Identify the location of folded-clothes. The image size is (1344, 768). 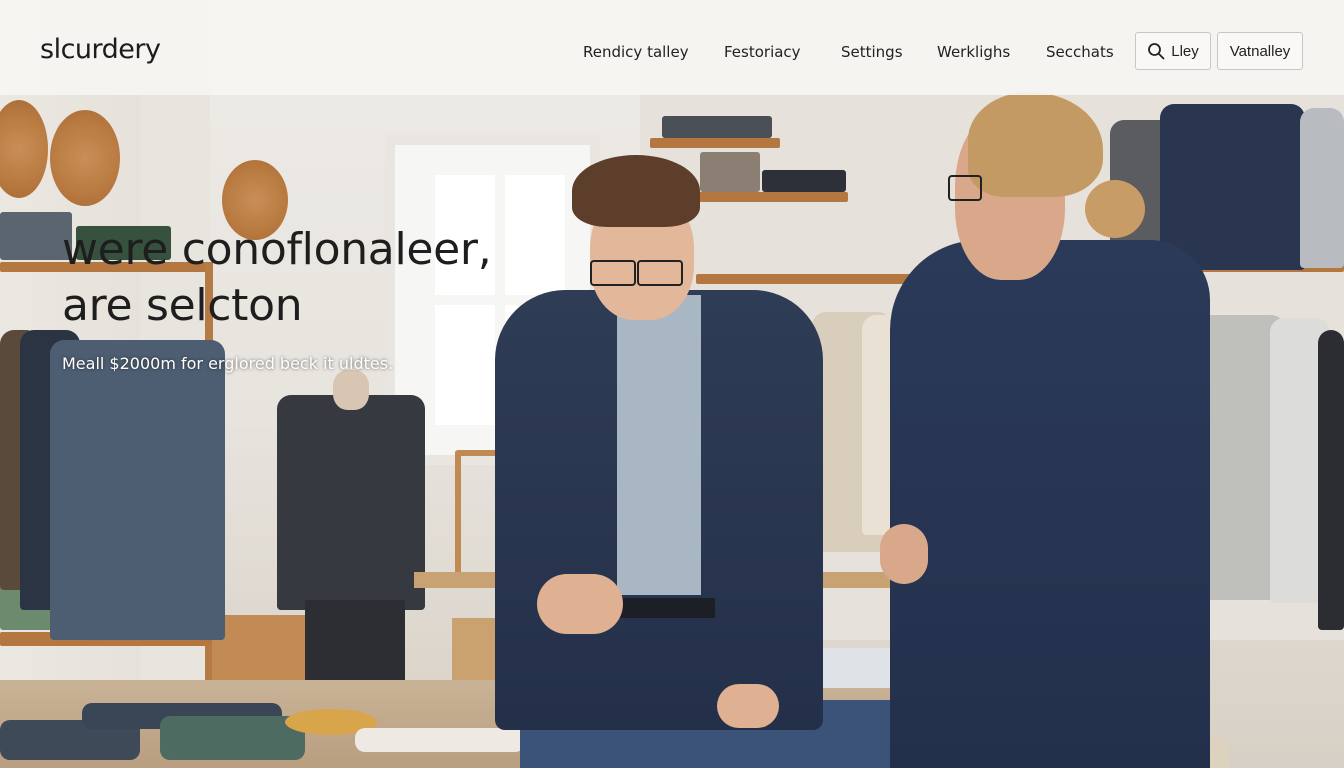
(717, 127).